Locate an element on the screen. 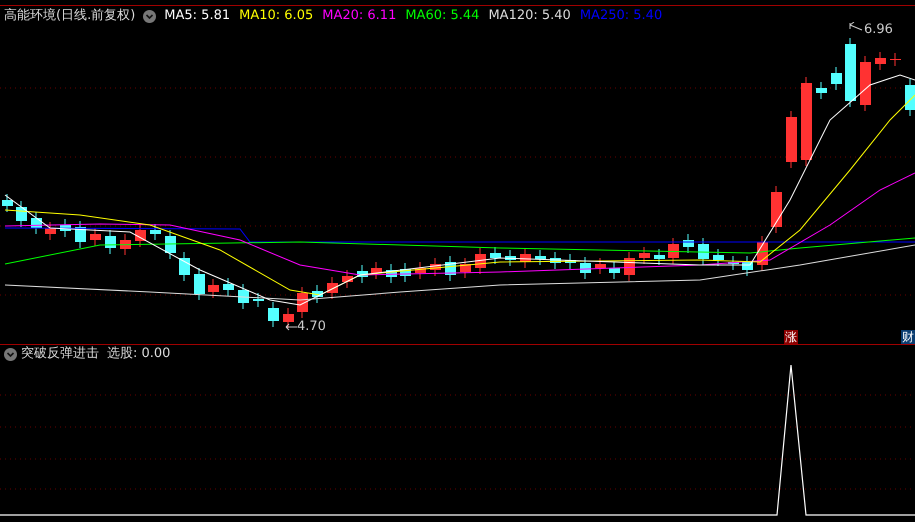 This screenshot has height=522, width=915. moving-average-value: MA10: 6.05 is located at coordinates (276, 16).